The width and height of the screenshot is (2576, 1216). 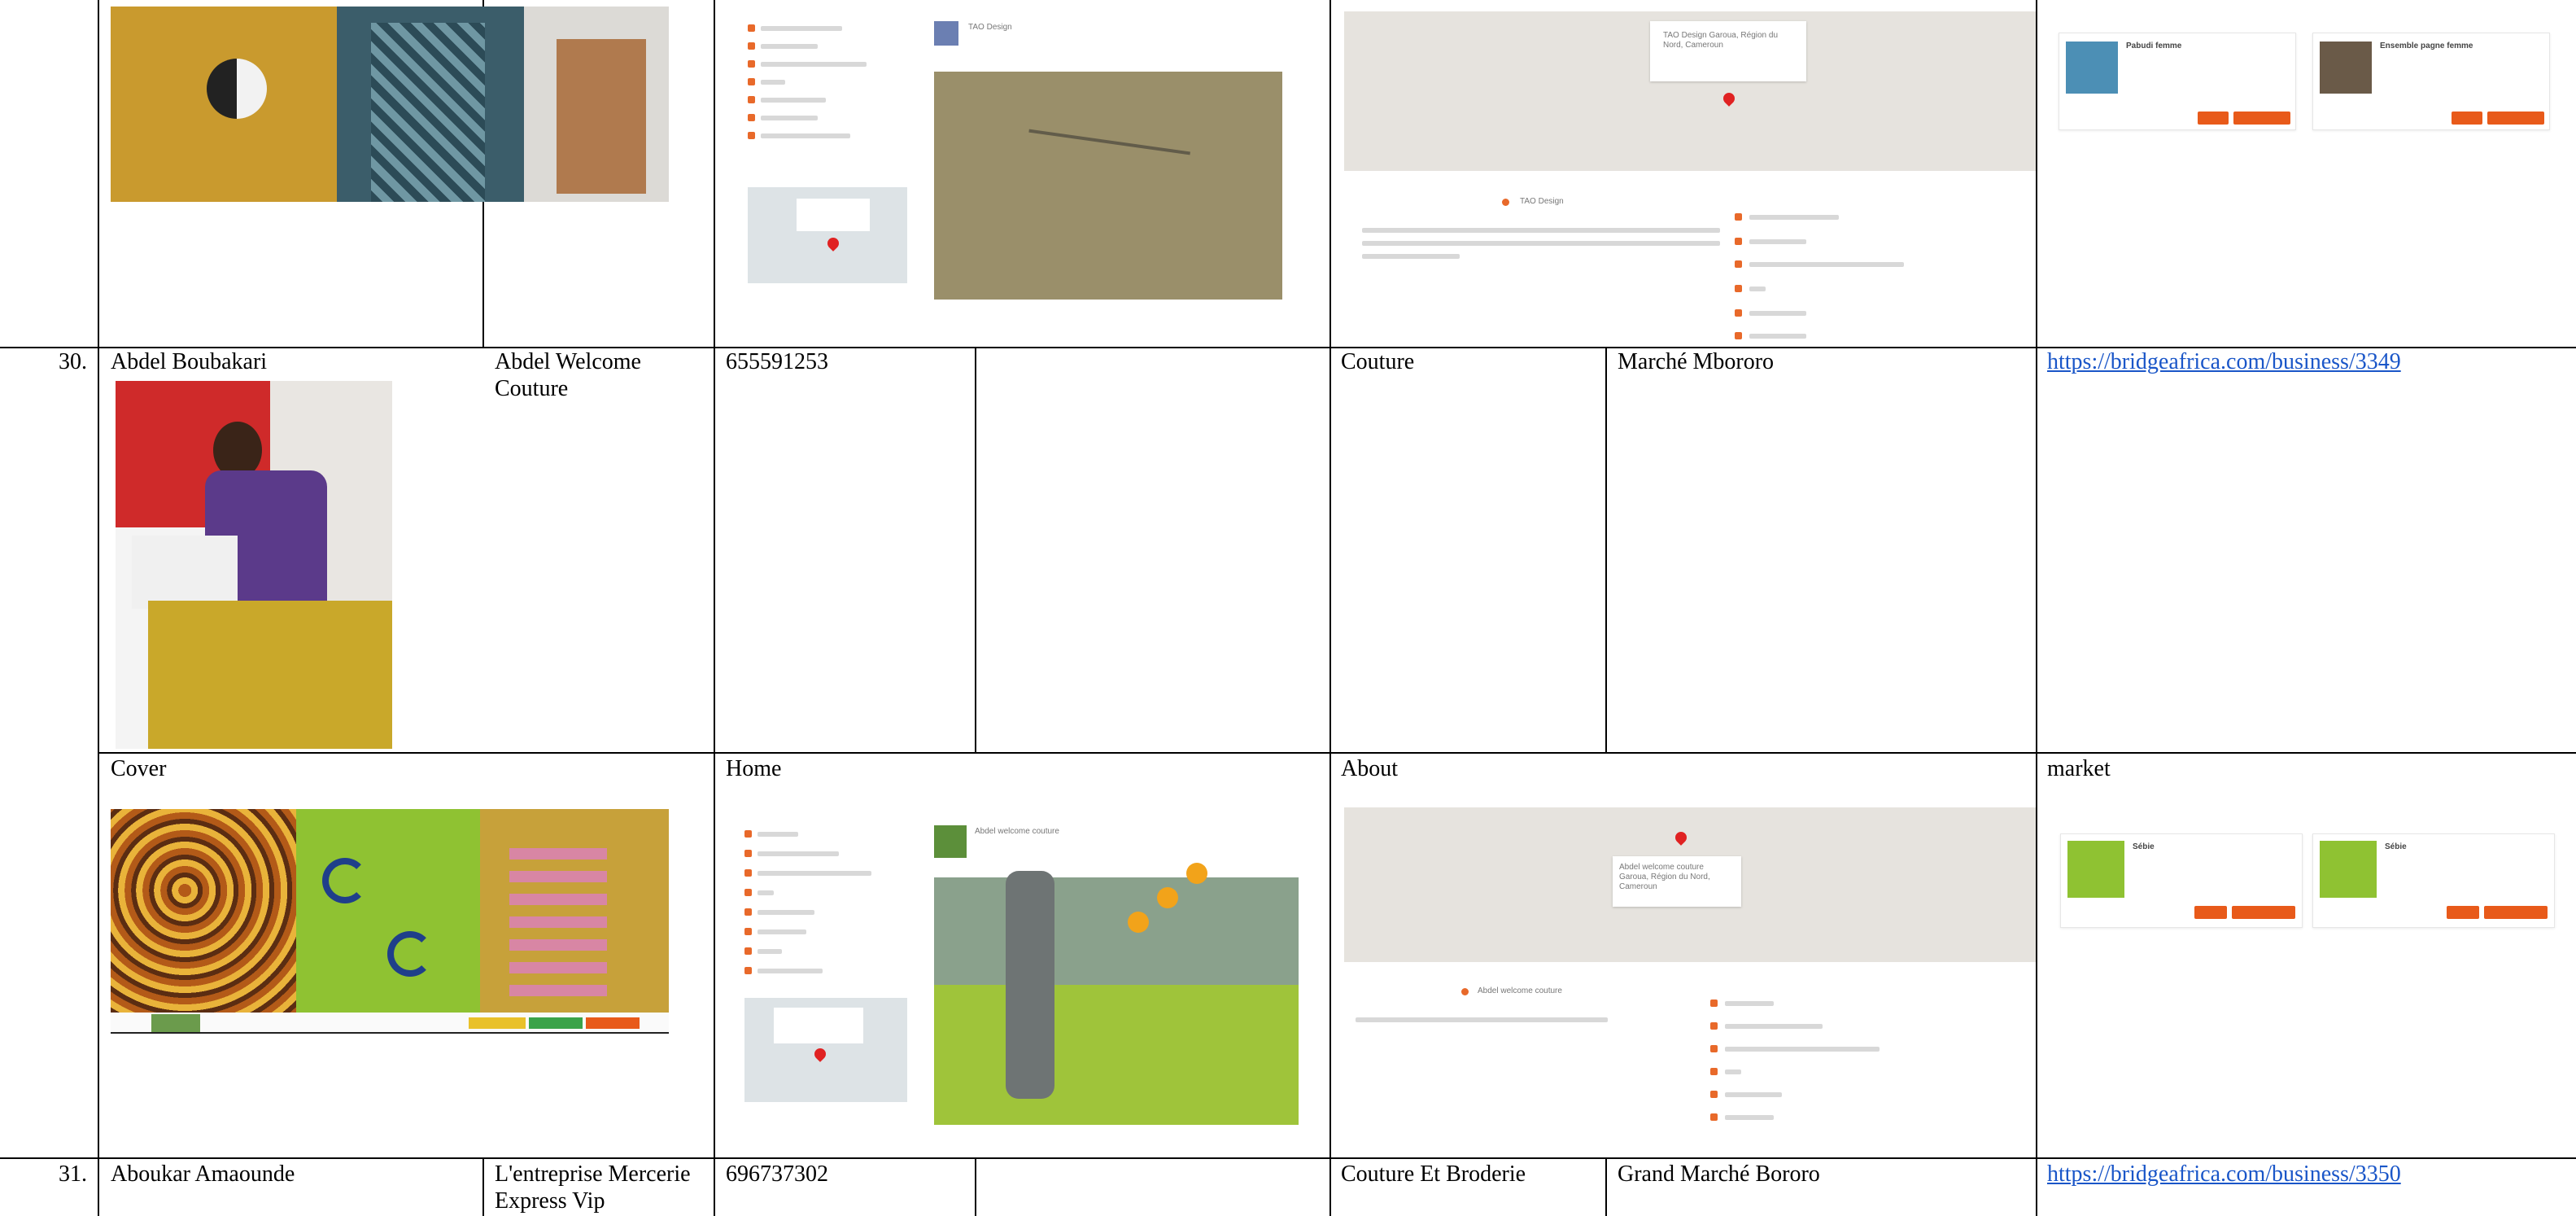 What do you see at coordinates (73, 1174) in the screenshot?
I see `row-number: 31.` at bounding box center [73, 1174].